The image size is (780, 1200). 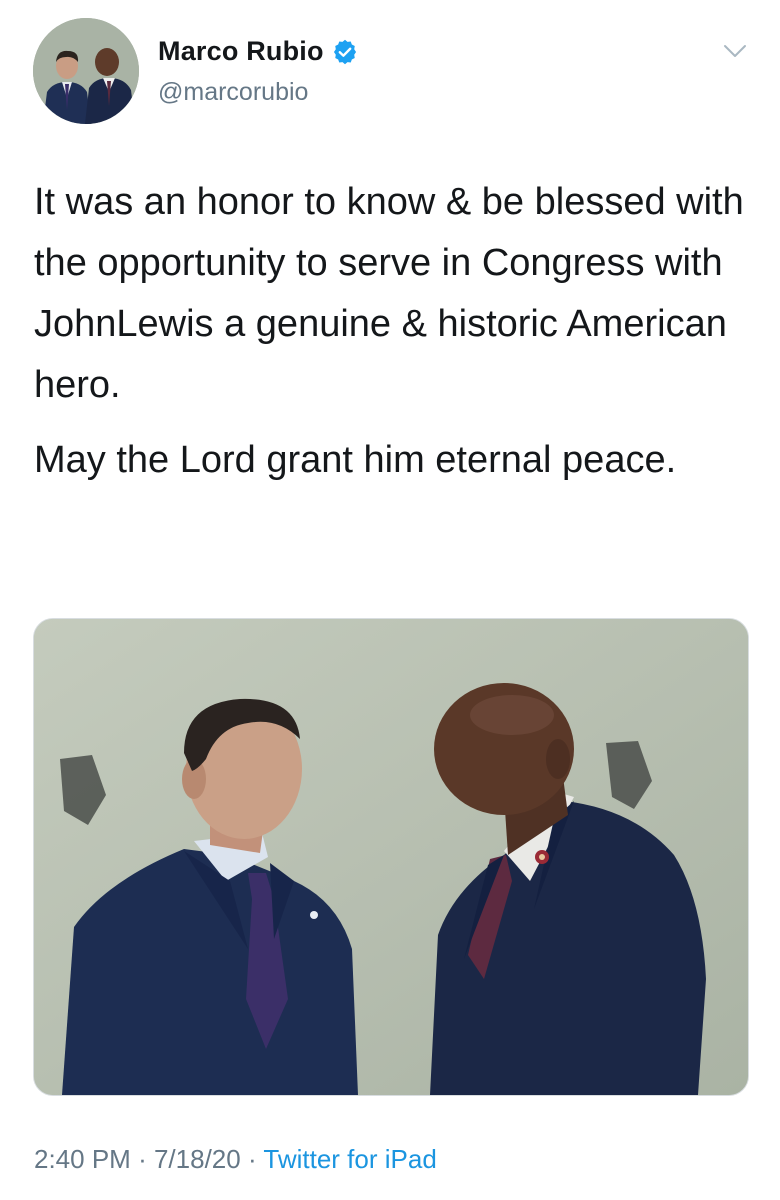 What do you see at coordinates (345, 52) in the screenshot?
I see `verified-badge-icon` at bounding box center [345, 52].